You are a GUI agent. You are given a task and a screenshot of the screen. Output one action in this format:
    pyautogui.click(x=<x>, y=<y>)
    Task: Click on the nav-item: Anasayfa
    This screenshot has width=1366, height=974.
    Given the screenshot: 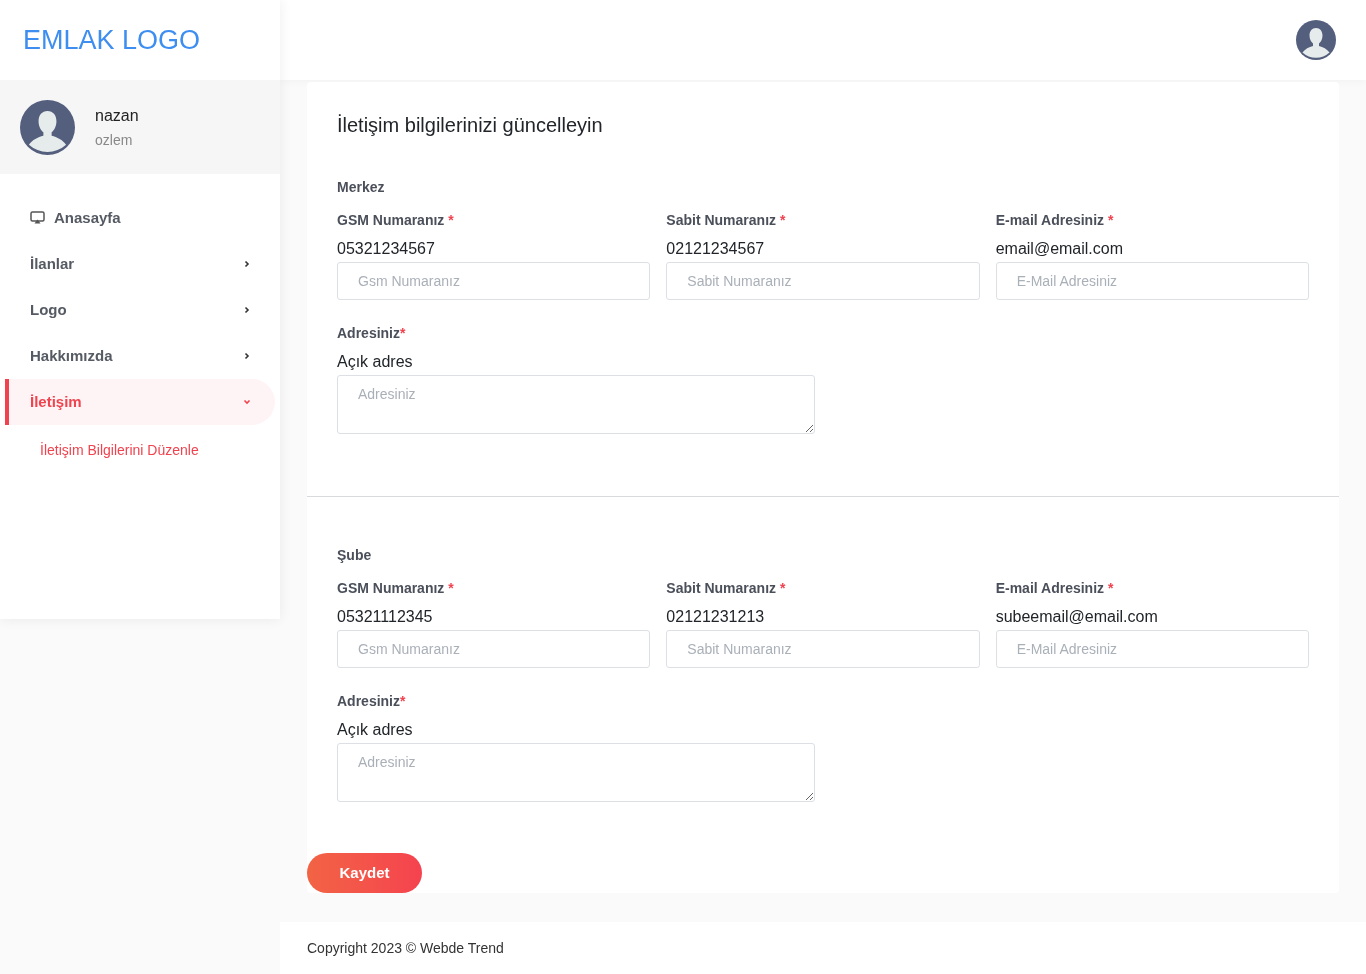 What is the action you would take?
    pyautogui.click(x=140, y=218)
    